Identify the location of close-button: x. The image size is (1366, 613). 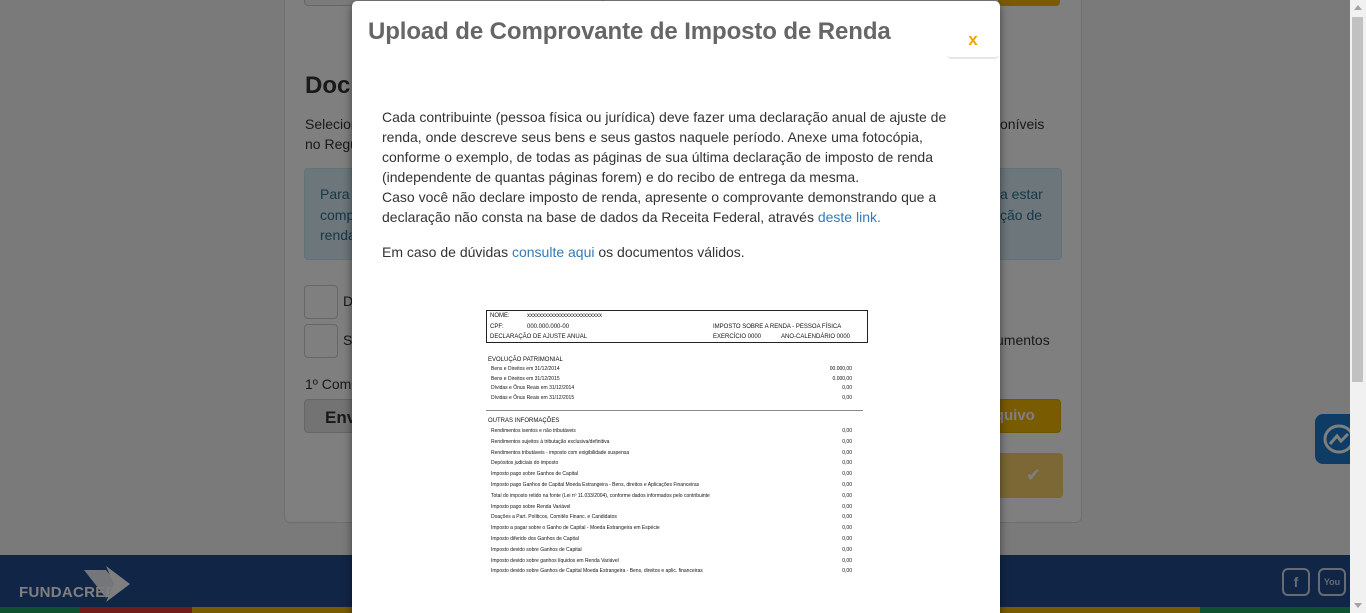
(973, 41).